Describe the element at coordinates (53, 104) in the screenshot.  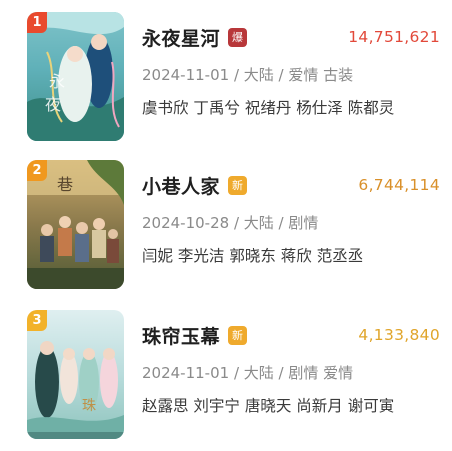
I see `svg-text: 夜` at that location.